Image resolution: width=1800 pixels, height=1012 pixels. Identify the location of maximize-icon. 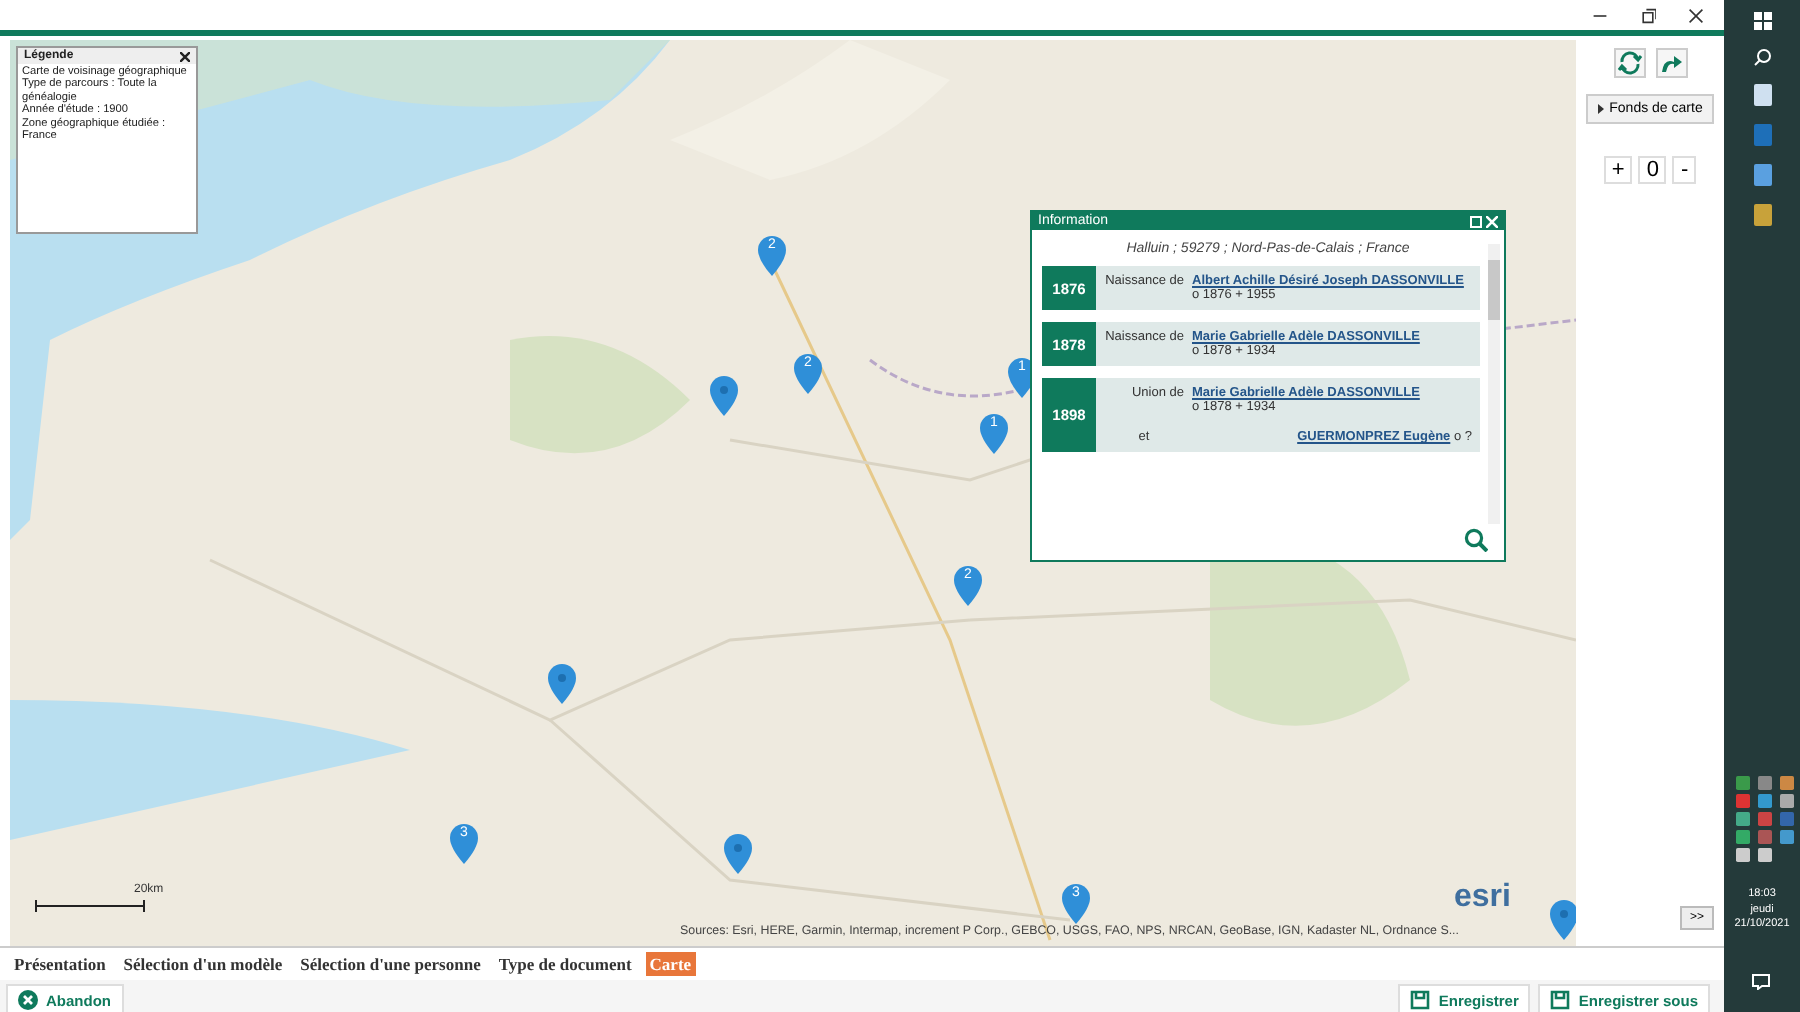
(1476, 221).